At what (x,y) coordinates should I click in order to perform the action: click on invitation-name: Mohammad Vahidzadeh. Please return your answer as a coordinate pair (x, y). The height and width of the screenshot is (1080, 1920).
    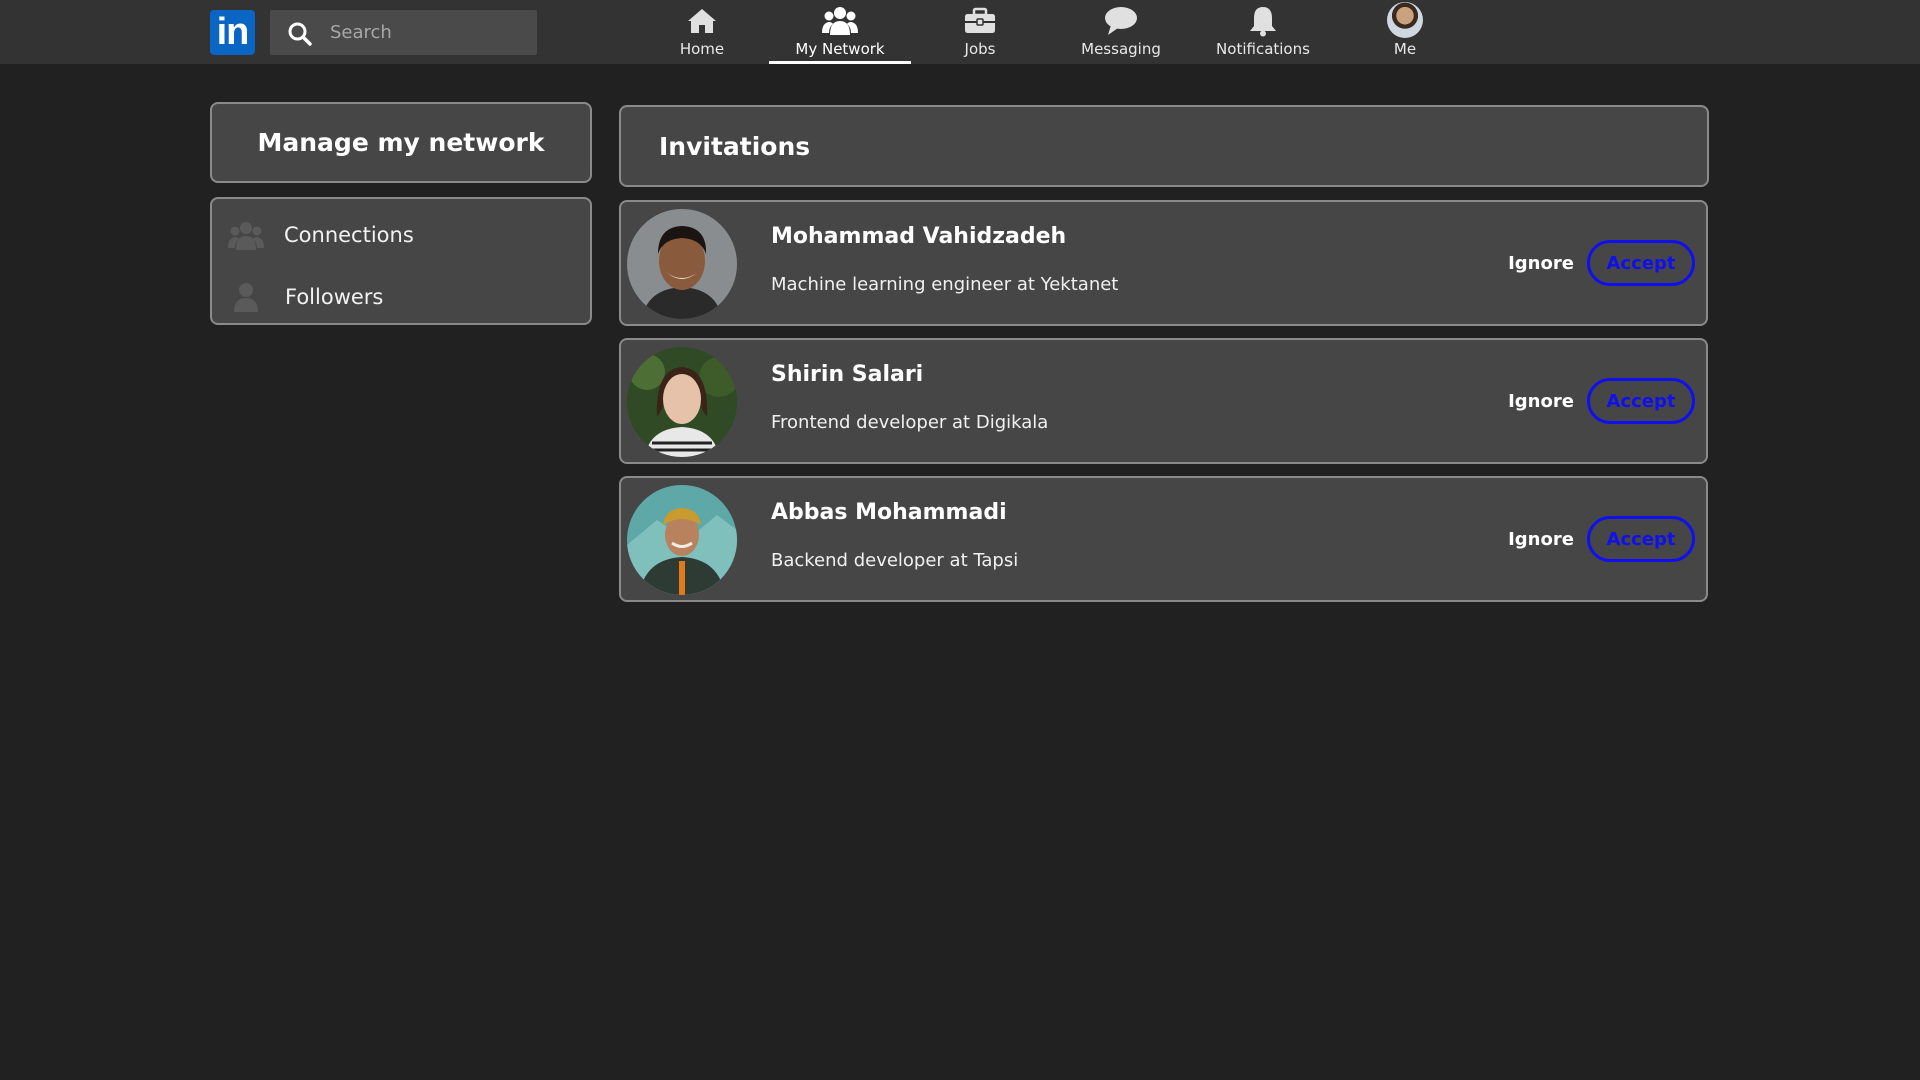
    Looking at the image, I should click on (918, 236).